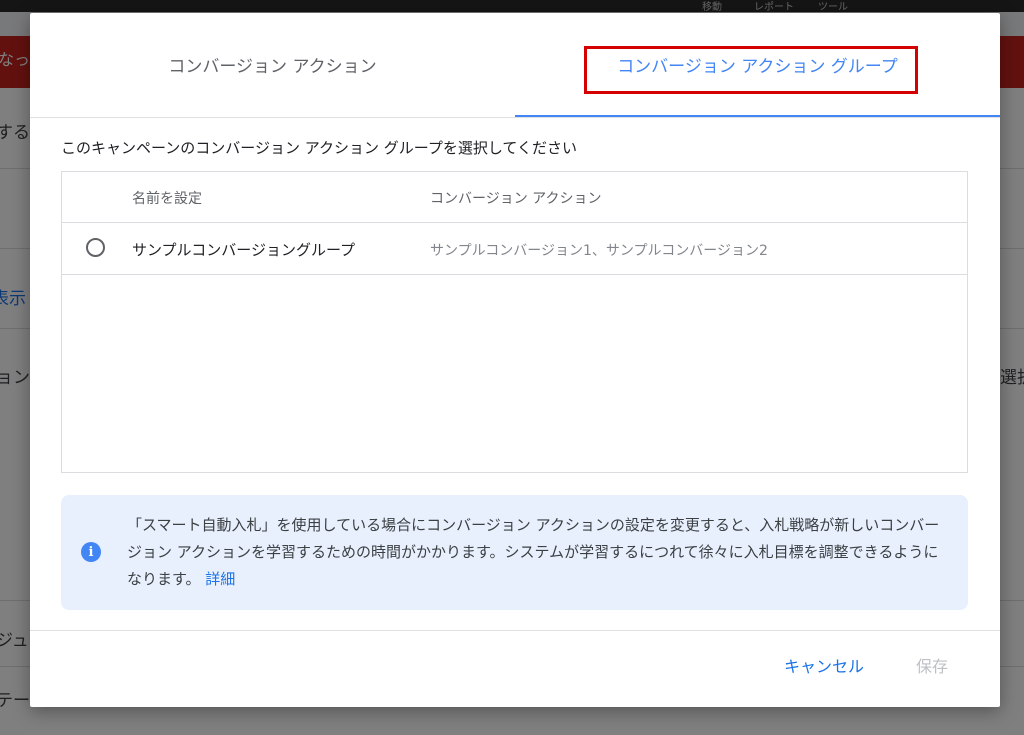 The height and width of the screenshot is (735, 1024). Describe the element at coordinates (515, 630) in the screenshot. I see `footer-divider` at that location.